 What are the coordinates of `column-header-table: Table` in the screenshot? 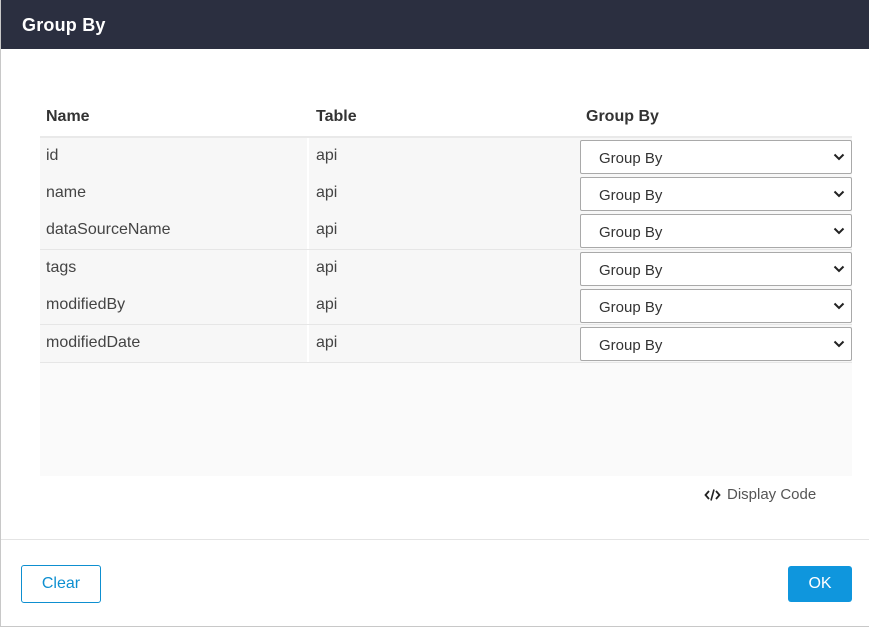 It's located at (336, 116).